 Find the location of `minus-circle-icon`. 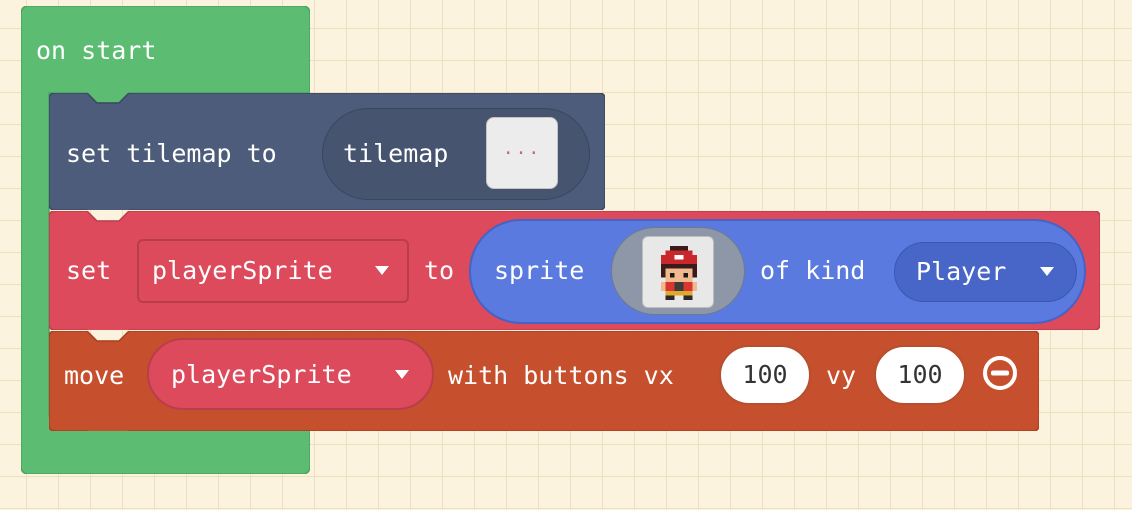

minus-circle-icon is located at coordinates (1000, 373).